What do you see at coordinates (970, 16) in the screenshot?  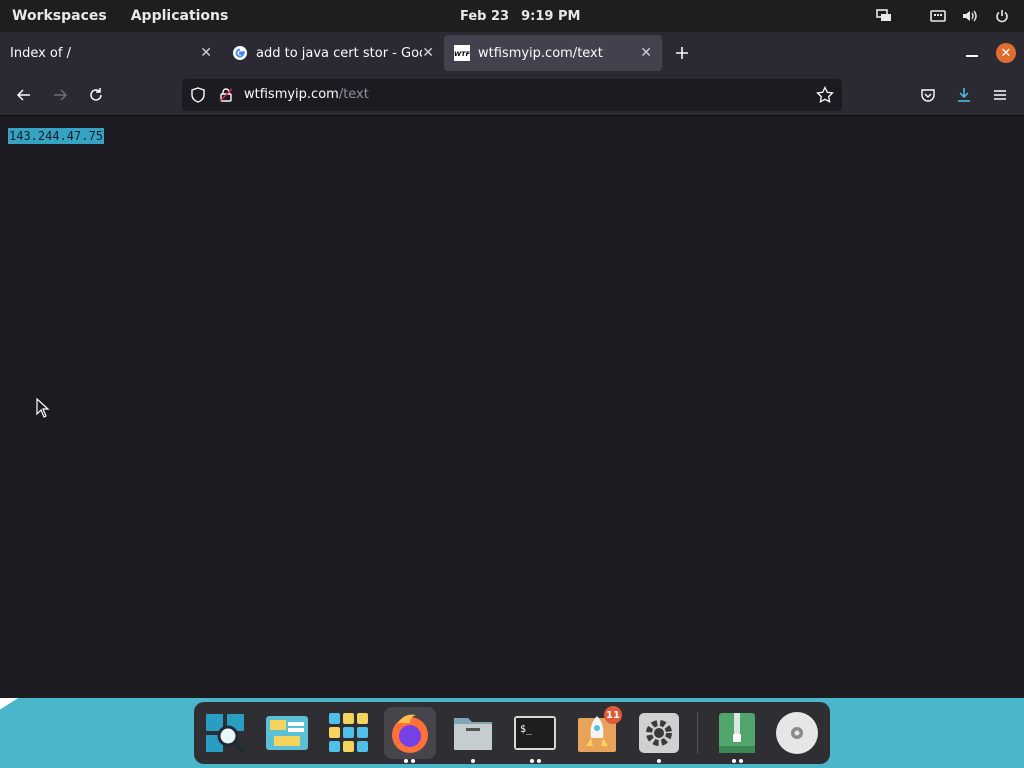 I see `volume-icon` at bounding box center [970, 16].